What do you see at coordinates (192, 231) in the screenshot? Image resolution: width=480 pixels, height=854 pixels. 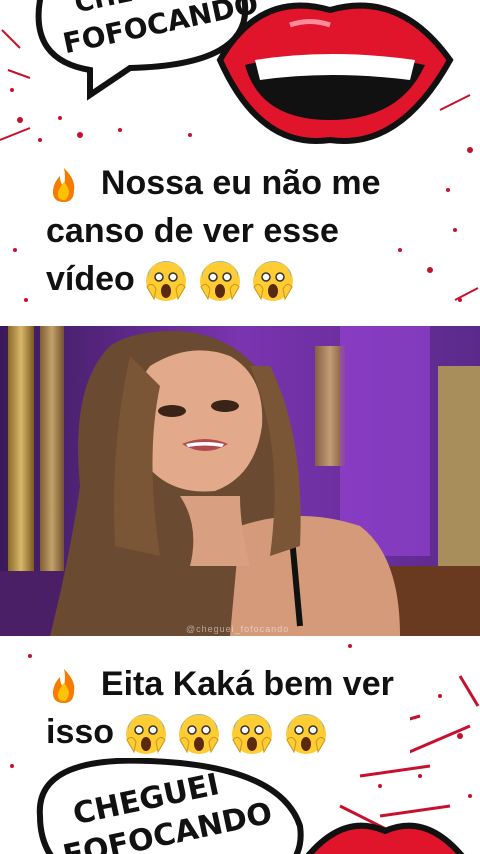 I see `top-caption-line-2: canso de ver esse` at bounding box center [192, 231].